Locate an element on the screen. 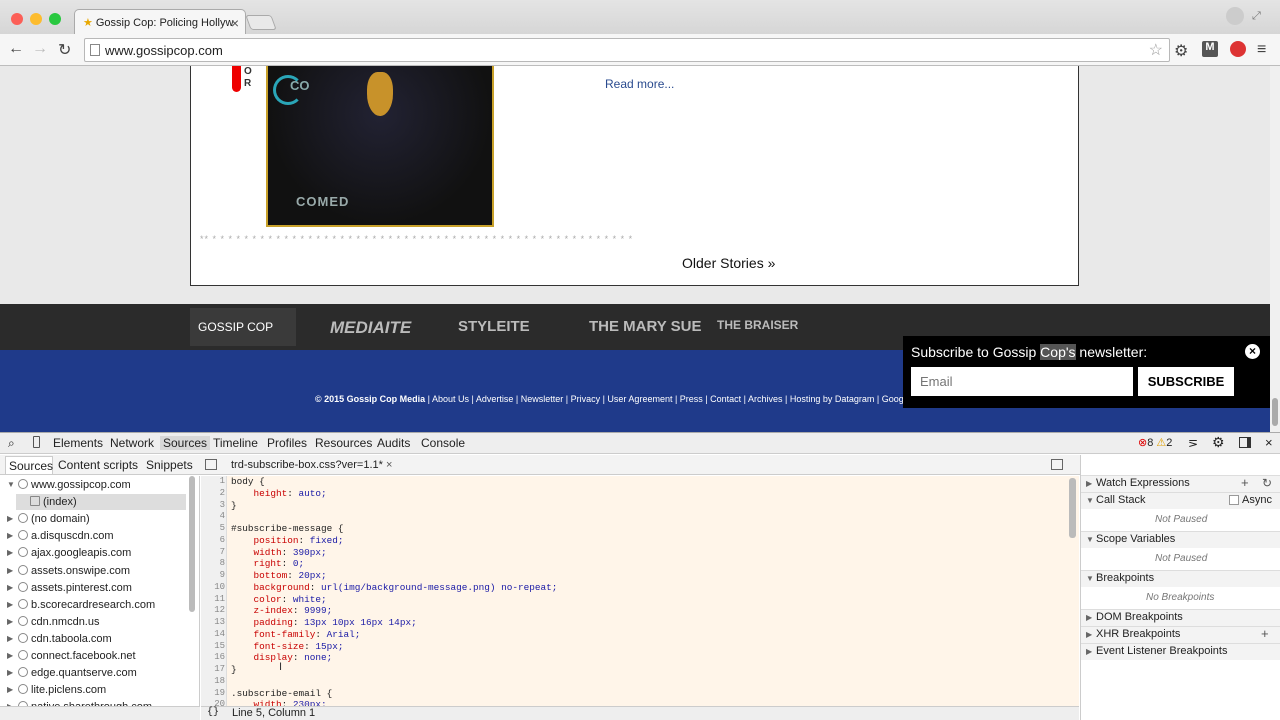  editor-scrollbar is located at coordinates (1072, 508).